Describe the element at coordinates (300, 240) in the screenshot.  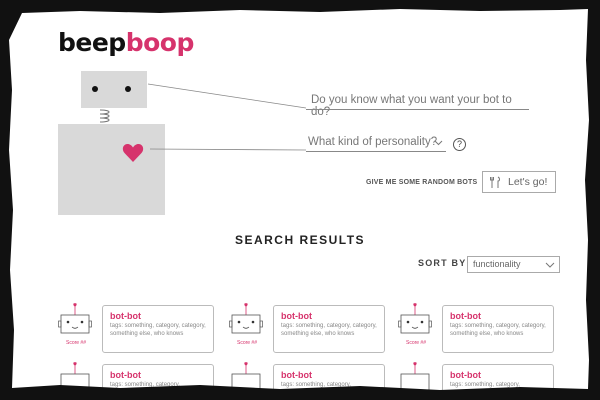
I see `search-results-title: SEARCH RESULTS` at that location.